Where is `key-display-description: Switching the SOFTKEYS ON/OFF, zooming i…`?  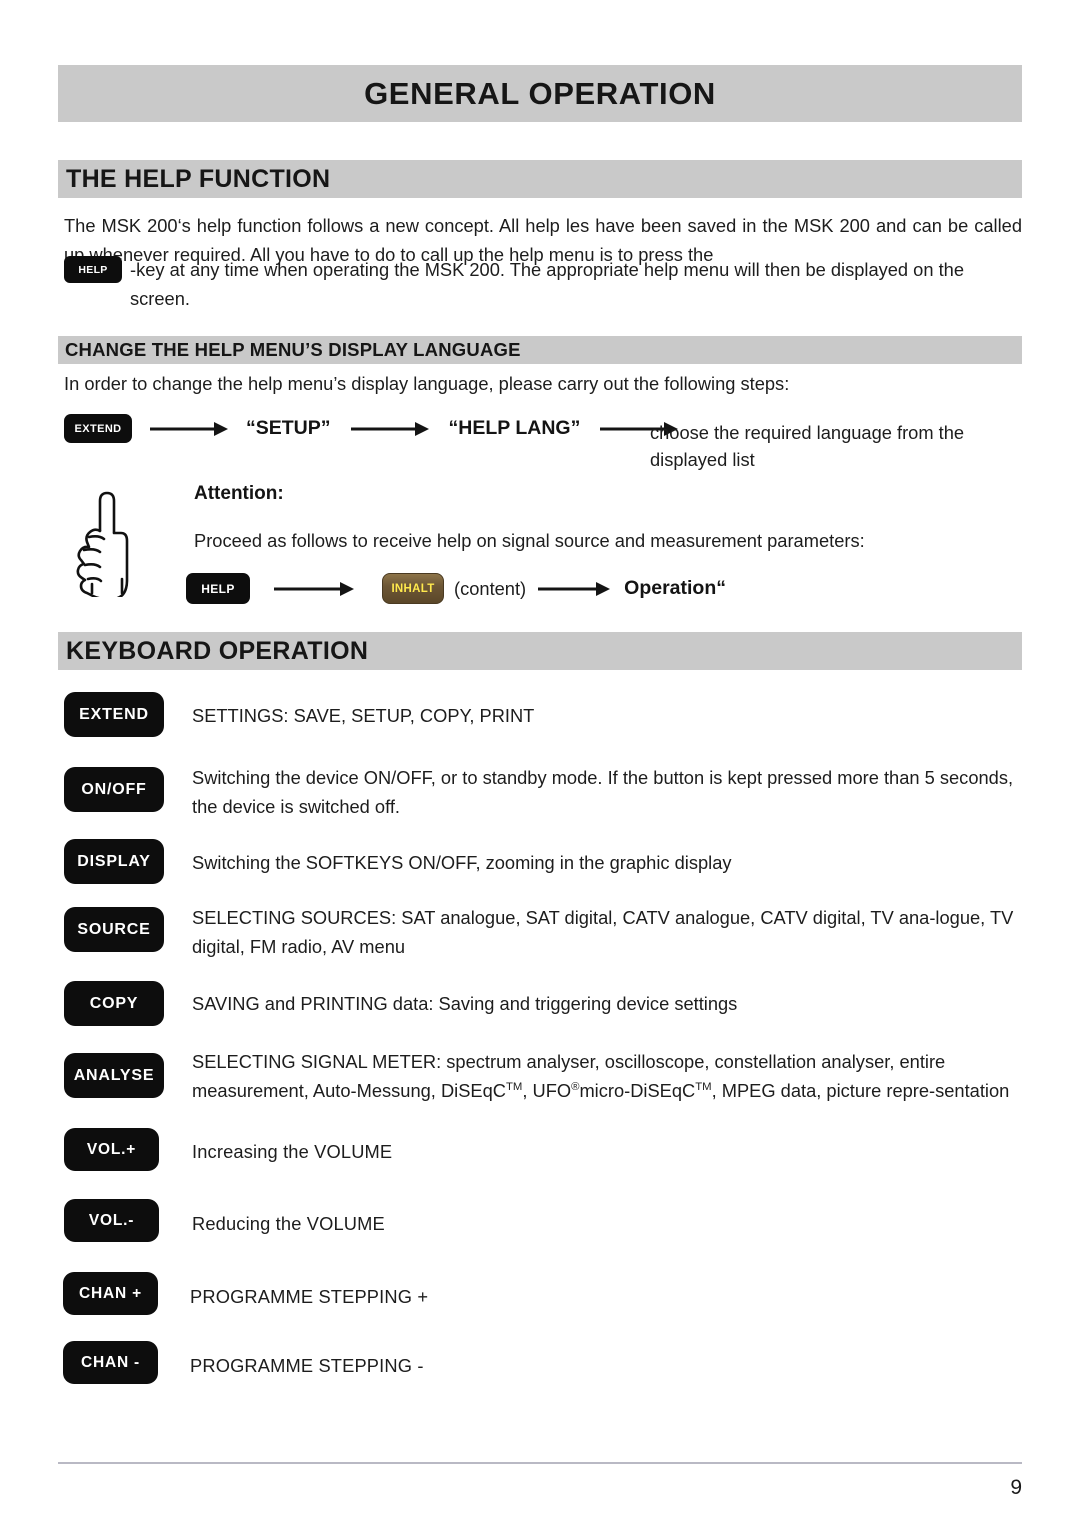 key-display-description: Switching the SOFTKEYS ON/OFF, zooming i… is located at coordinates (462, 862).